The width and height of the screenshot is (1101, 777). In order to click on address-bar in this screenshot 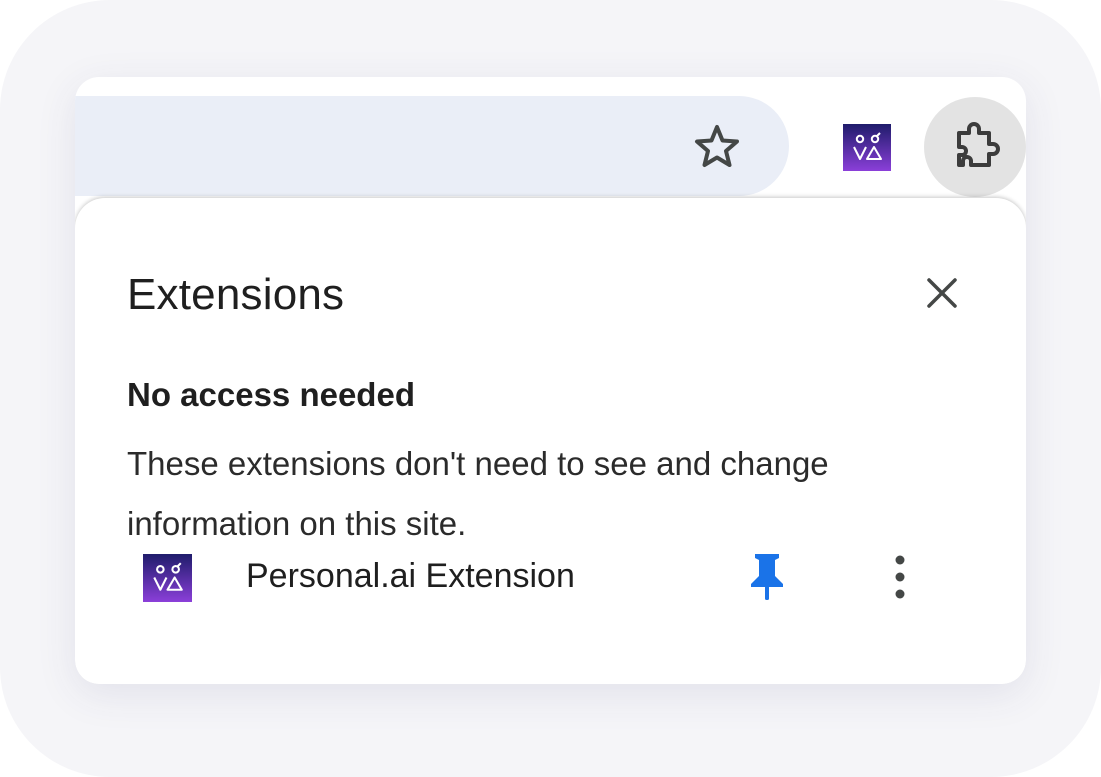, I will do `click(432, 146)`.